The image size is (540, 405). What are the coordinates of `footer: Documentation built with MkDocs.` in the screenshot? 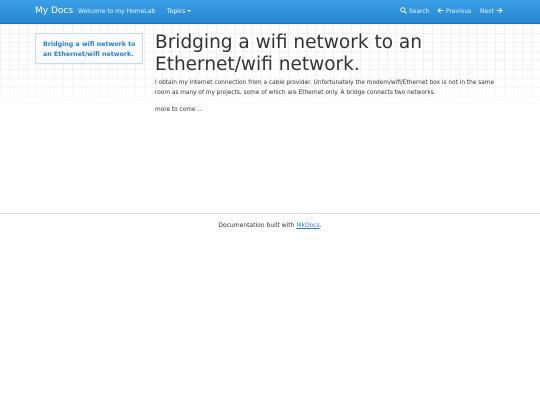 It's located at (270, 225).